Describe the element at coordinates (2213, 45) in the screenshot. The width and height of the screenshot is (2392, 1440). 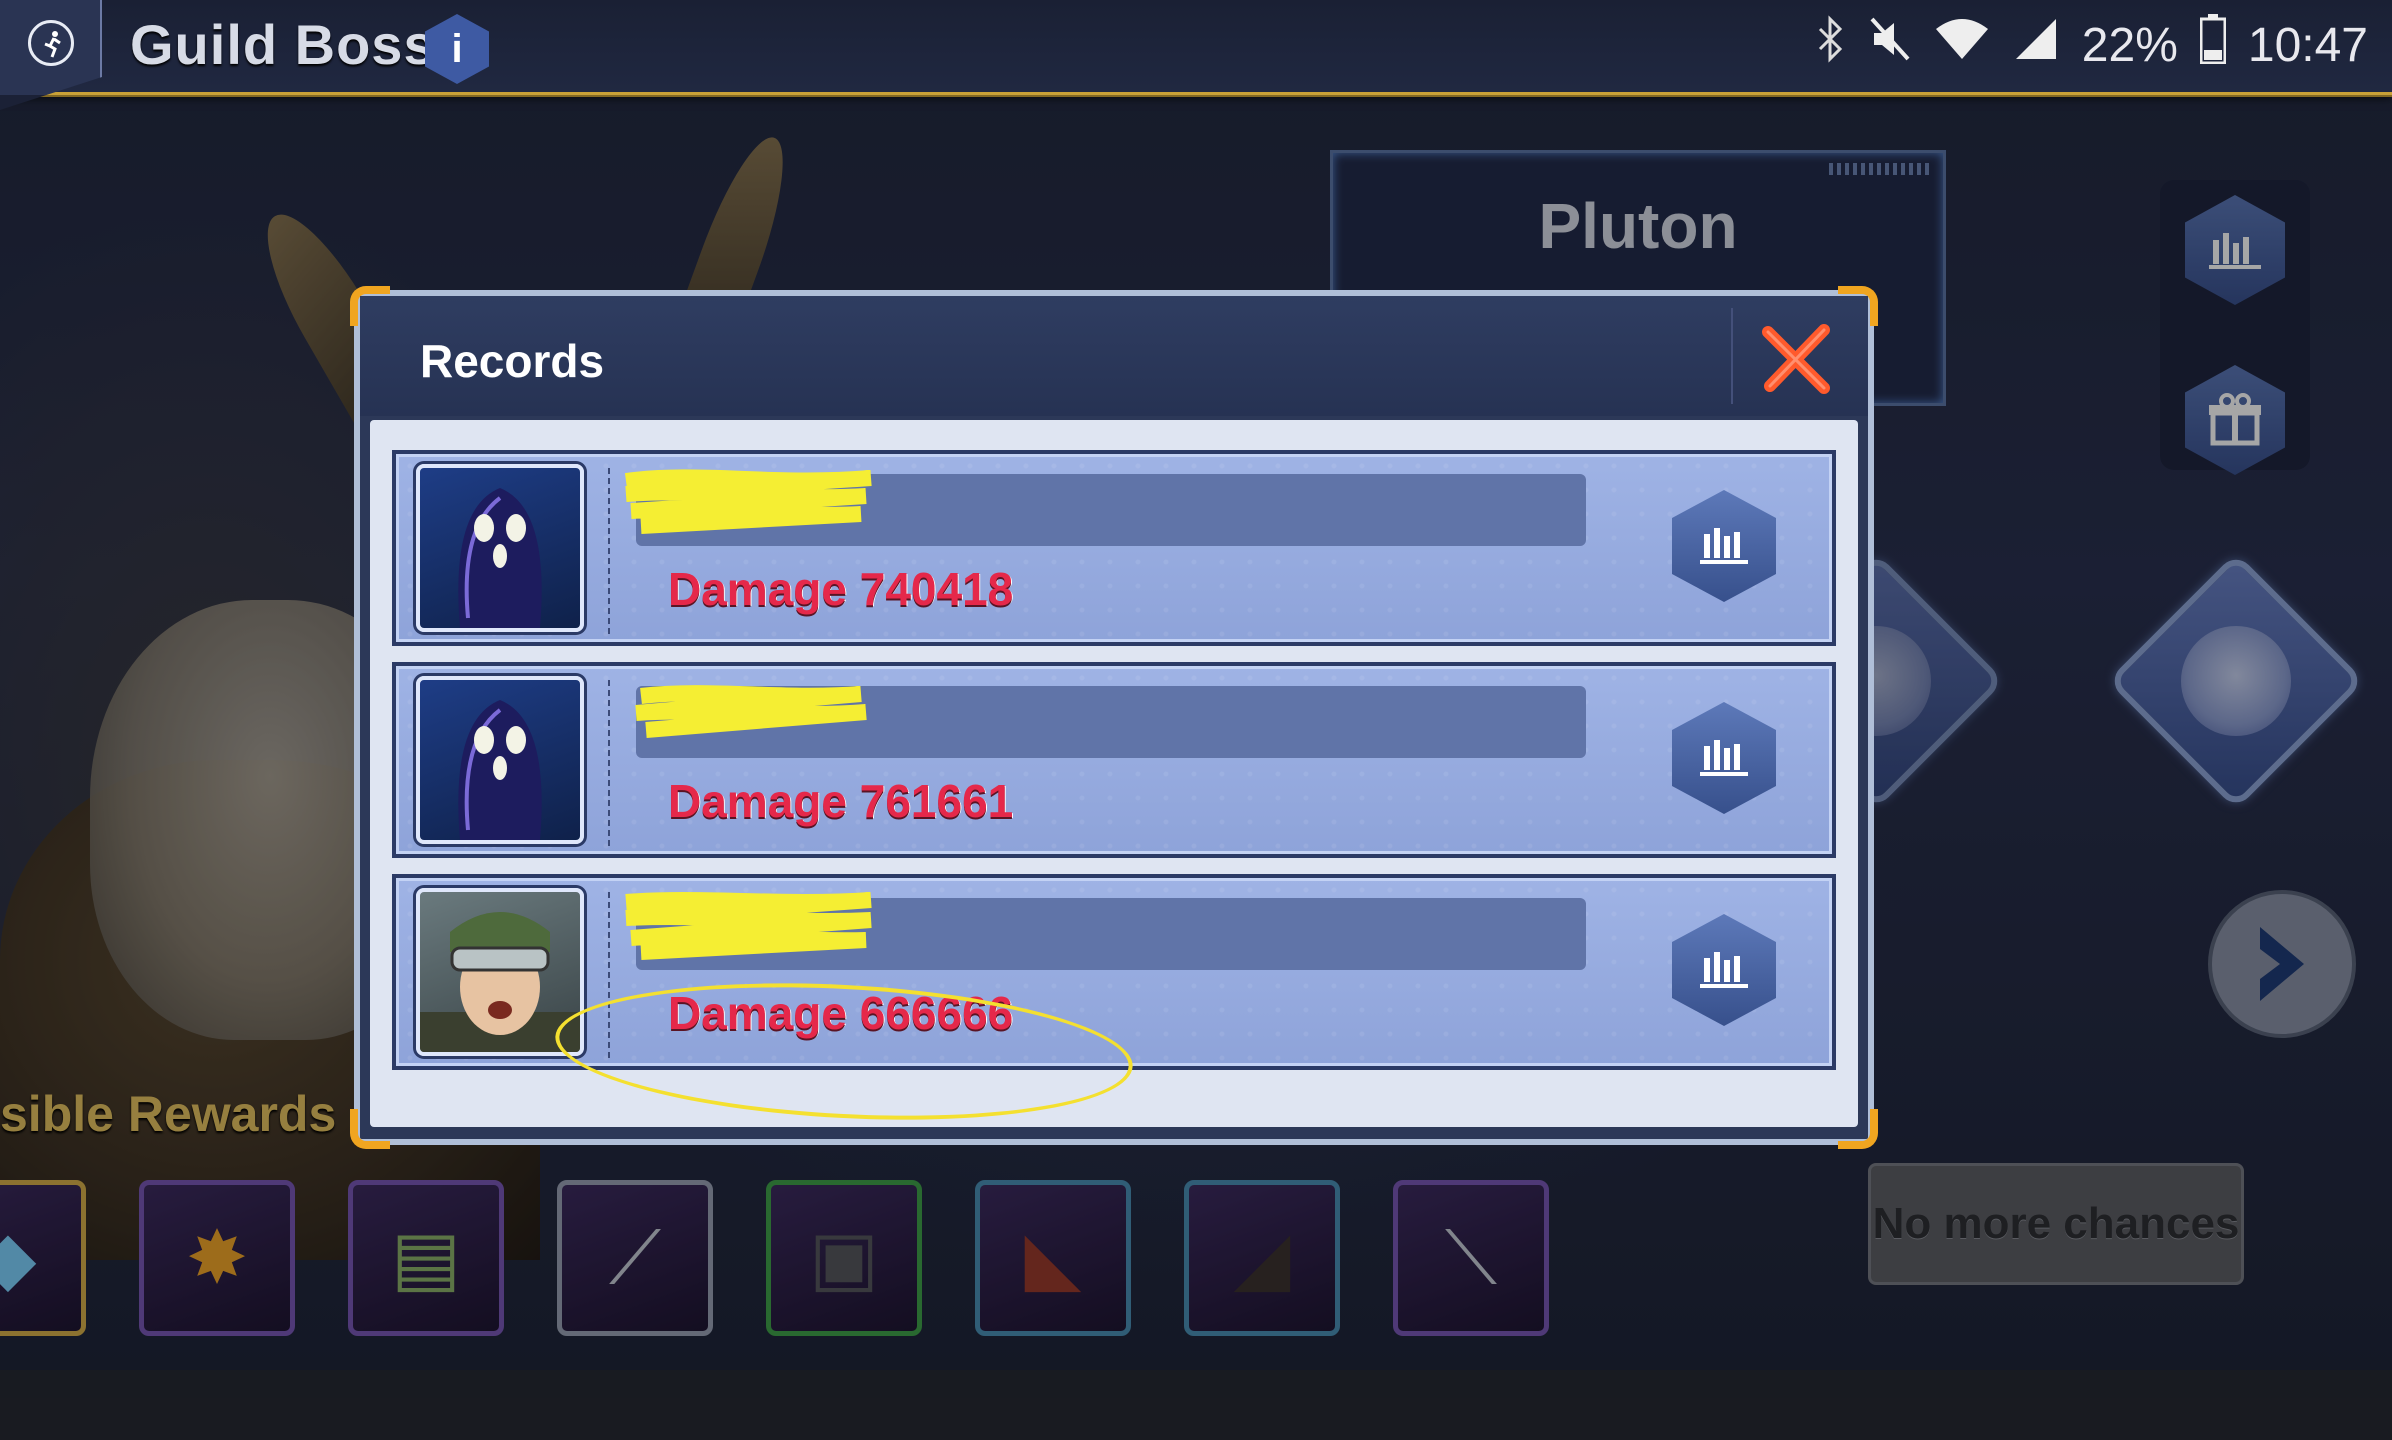
I see `battery-icon` at that location.